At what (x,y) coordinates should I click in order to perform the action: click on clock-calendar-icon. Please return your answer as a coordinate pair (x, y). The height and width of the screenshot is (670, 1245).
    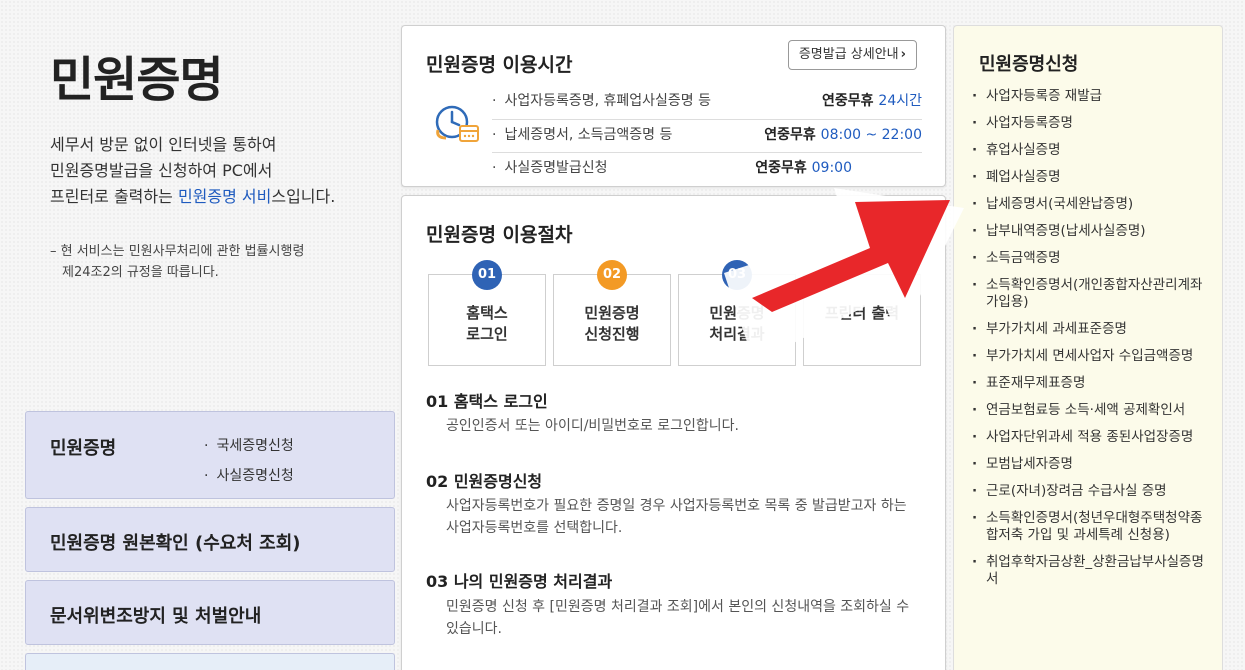
    Looking at the image, I should click on (457, 123).